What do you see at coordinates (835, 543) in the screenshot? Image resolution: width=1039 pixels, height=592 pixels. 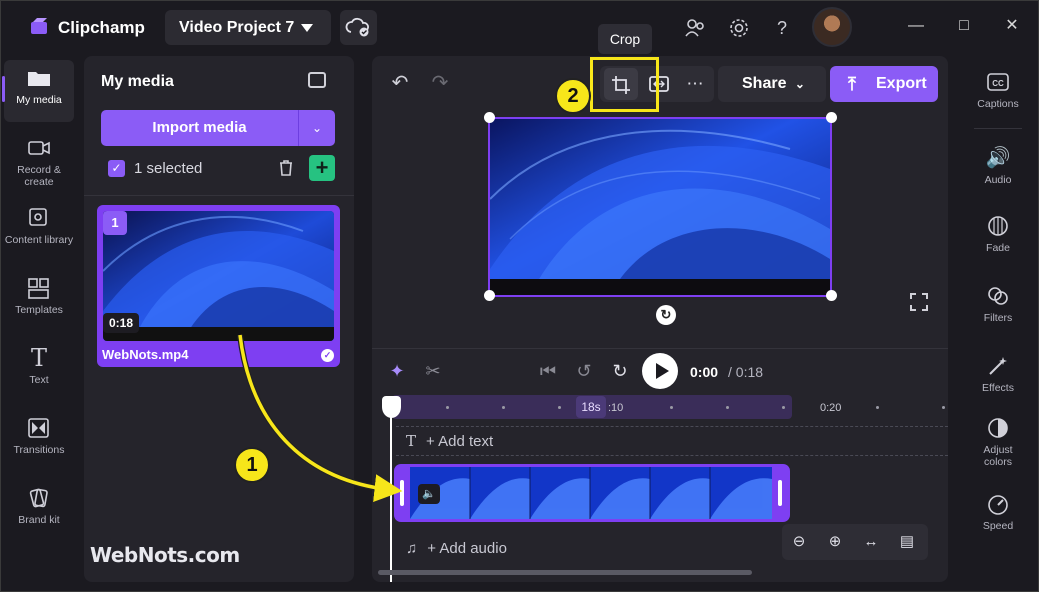 I see `zoom-in-icon: ⊕` at bounding box center [835, 543].